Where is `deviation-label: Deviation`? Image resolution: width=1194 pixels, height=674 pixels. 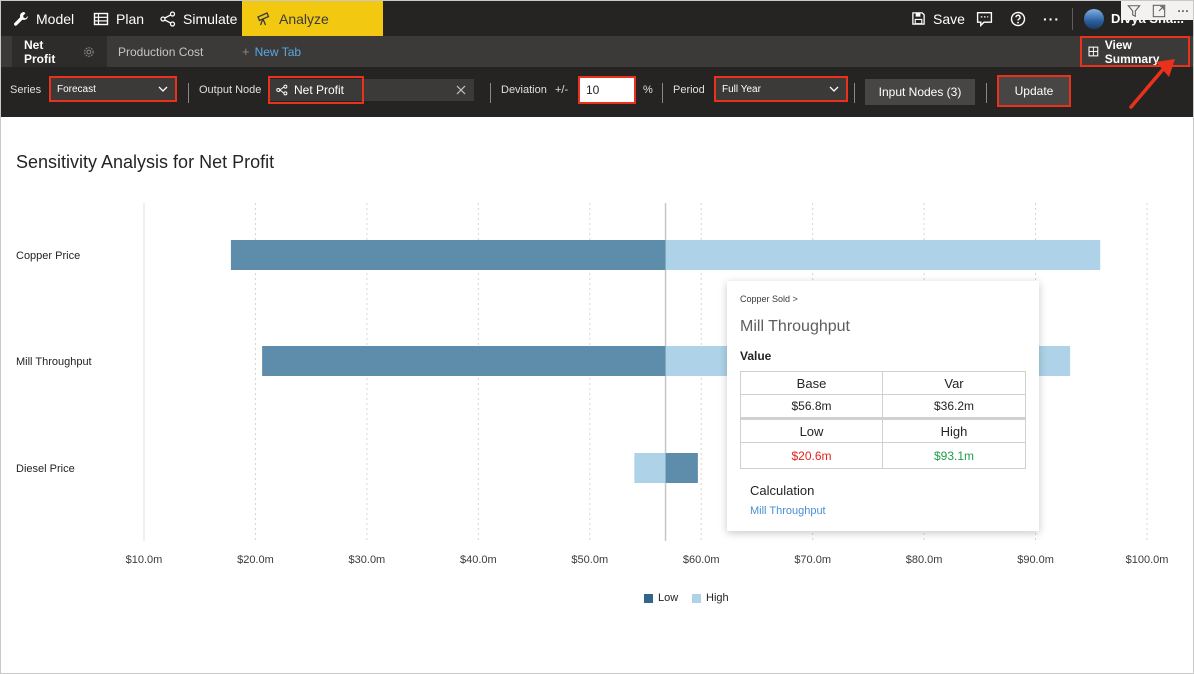
deviation-label: Deviation is located at coordinates (524, 90).